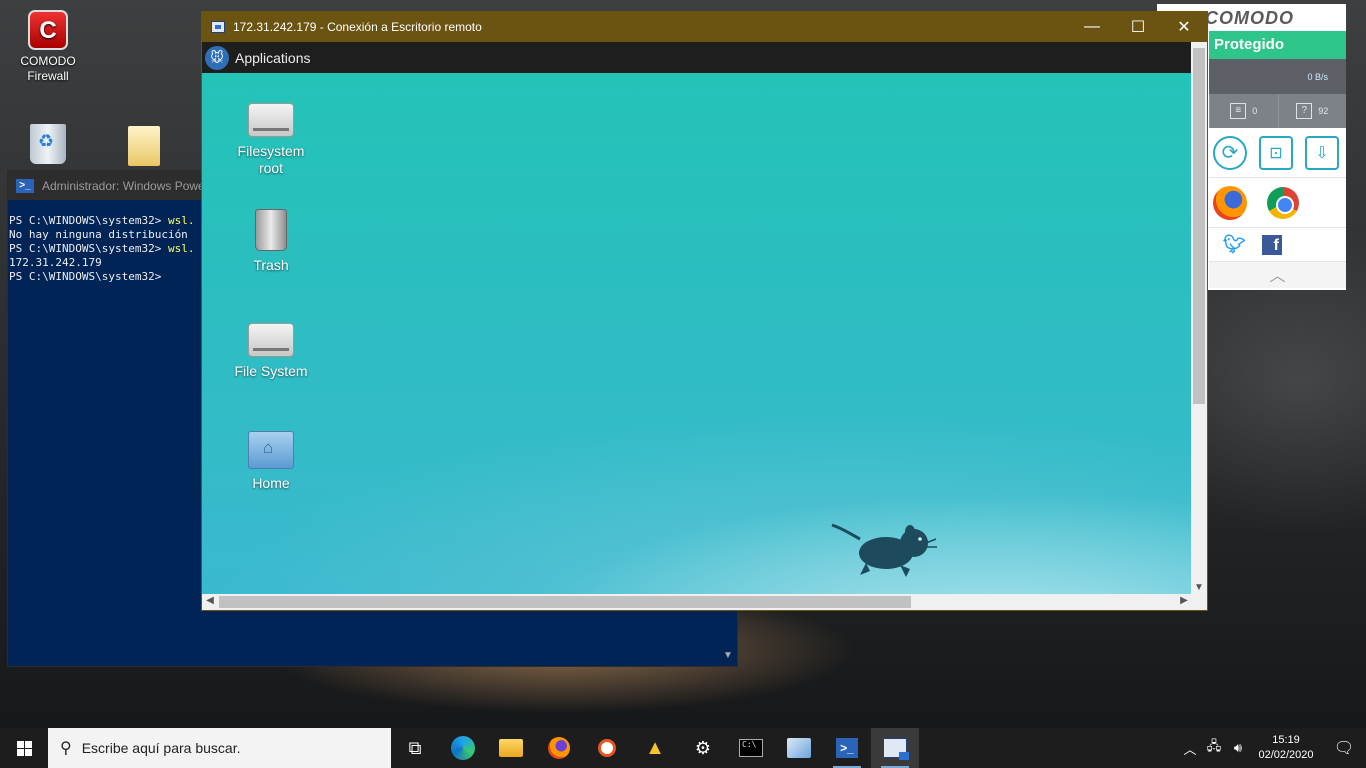  I want to click on task-view-icon: ⧉, so click(415, 747).